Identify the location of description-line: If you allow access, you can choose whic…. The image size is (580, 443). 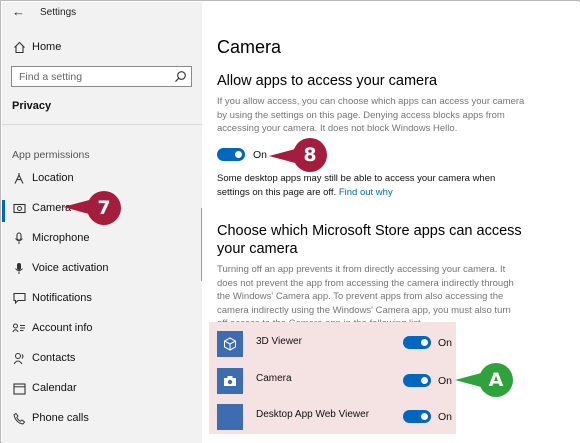
(371, 101).